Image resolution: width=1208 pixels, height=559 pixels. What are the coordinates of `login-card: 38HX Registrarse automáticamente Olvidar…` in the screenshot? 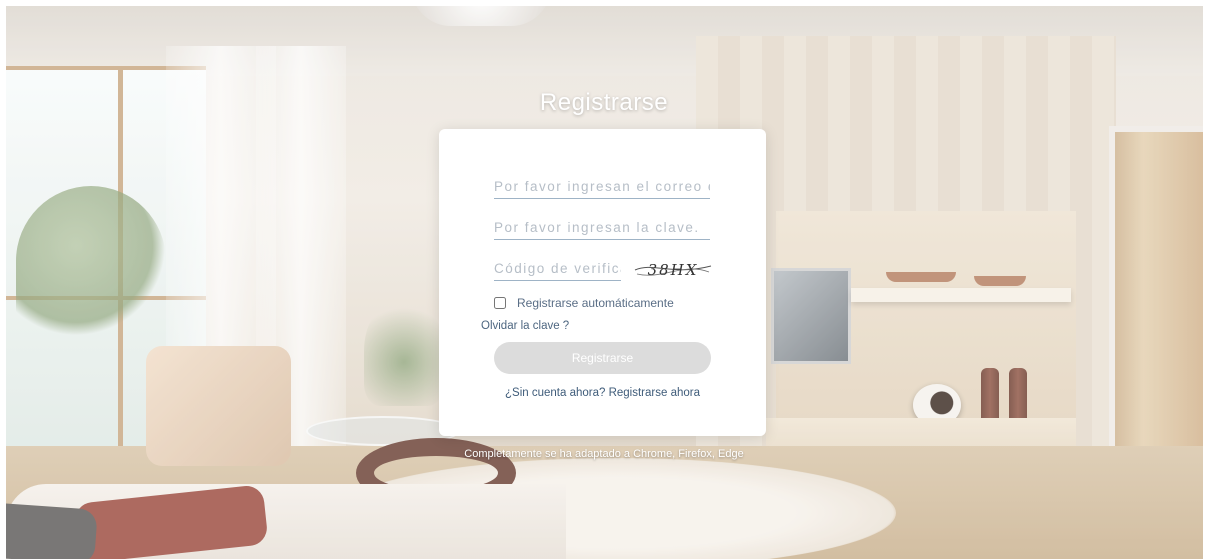 It's located at (602, 282).